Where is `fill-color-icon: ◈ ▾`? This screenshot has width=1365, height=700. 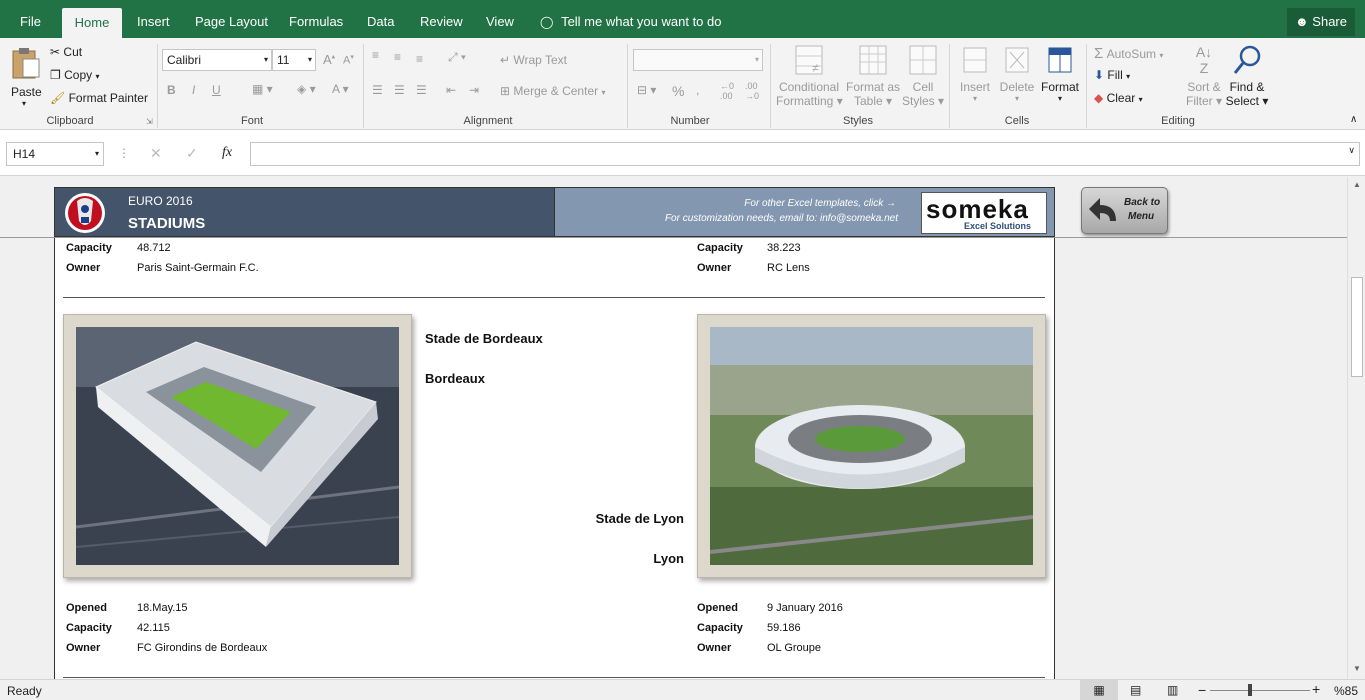
fill-color-icon: ◈ ▾ is located at coordinates (306, 89).